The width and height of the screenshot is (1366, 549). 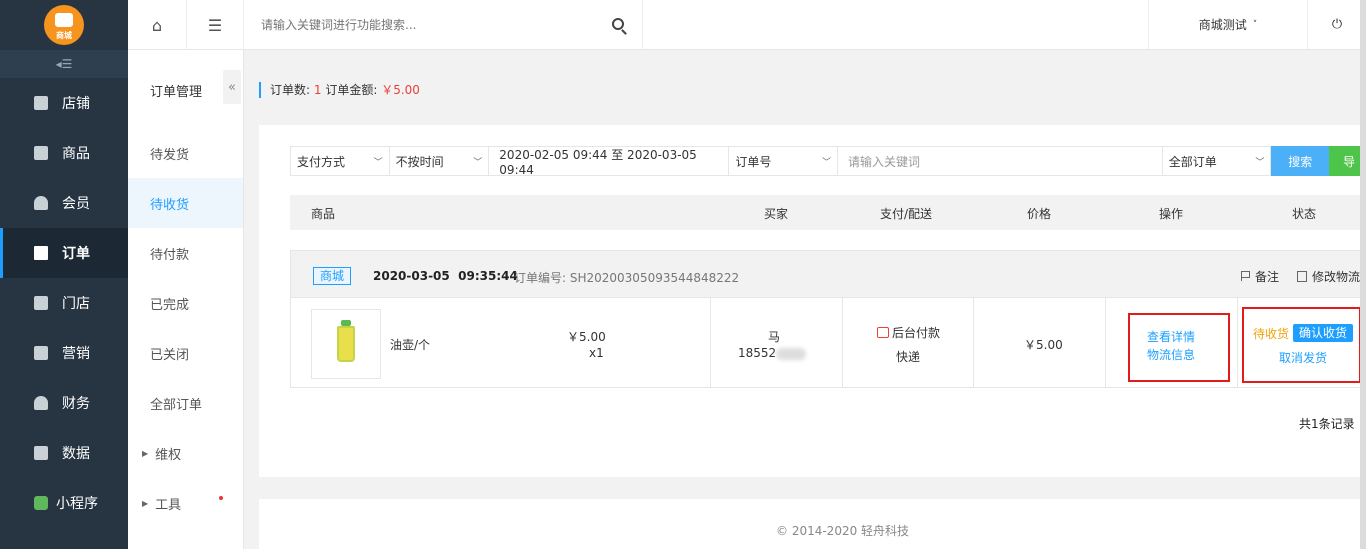 What do you see at coordinates (400, 90) in the screenshot?
I see `order-amount: ￥5.00` at bounding box center [400, 90].